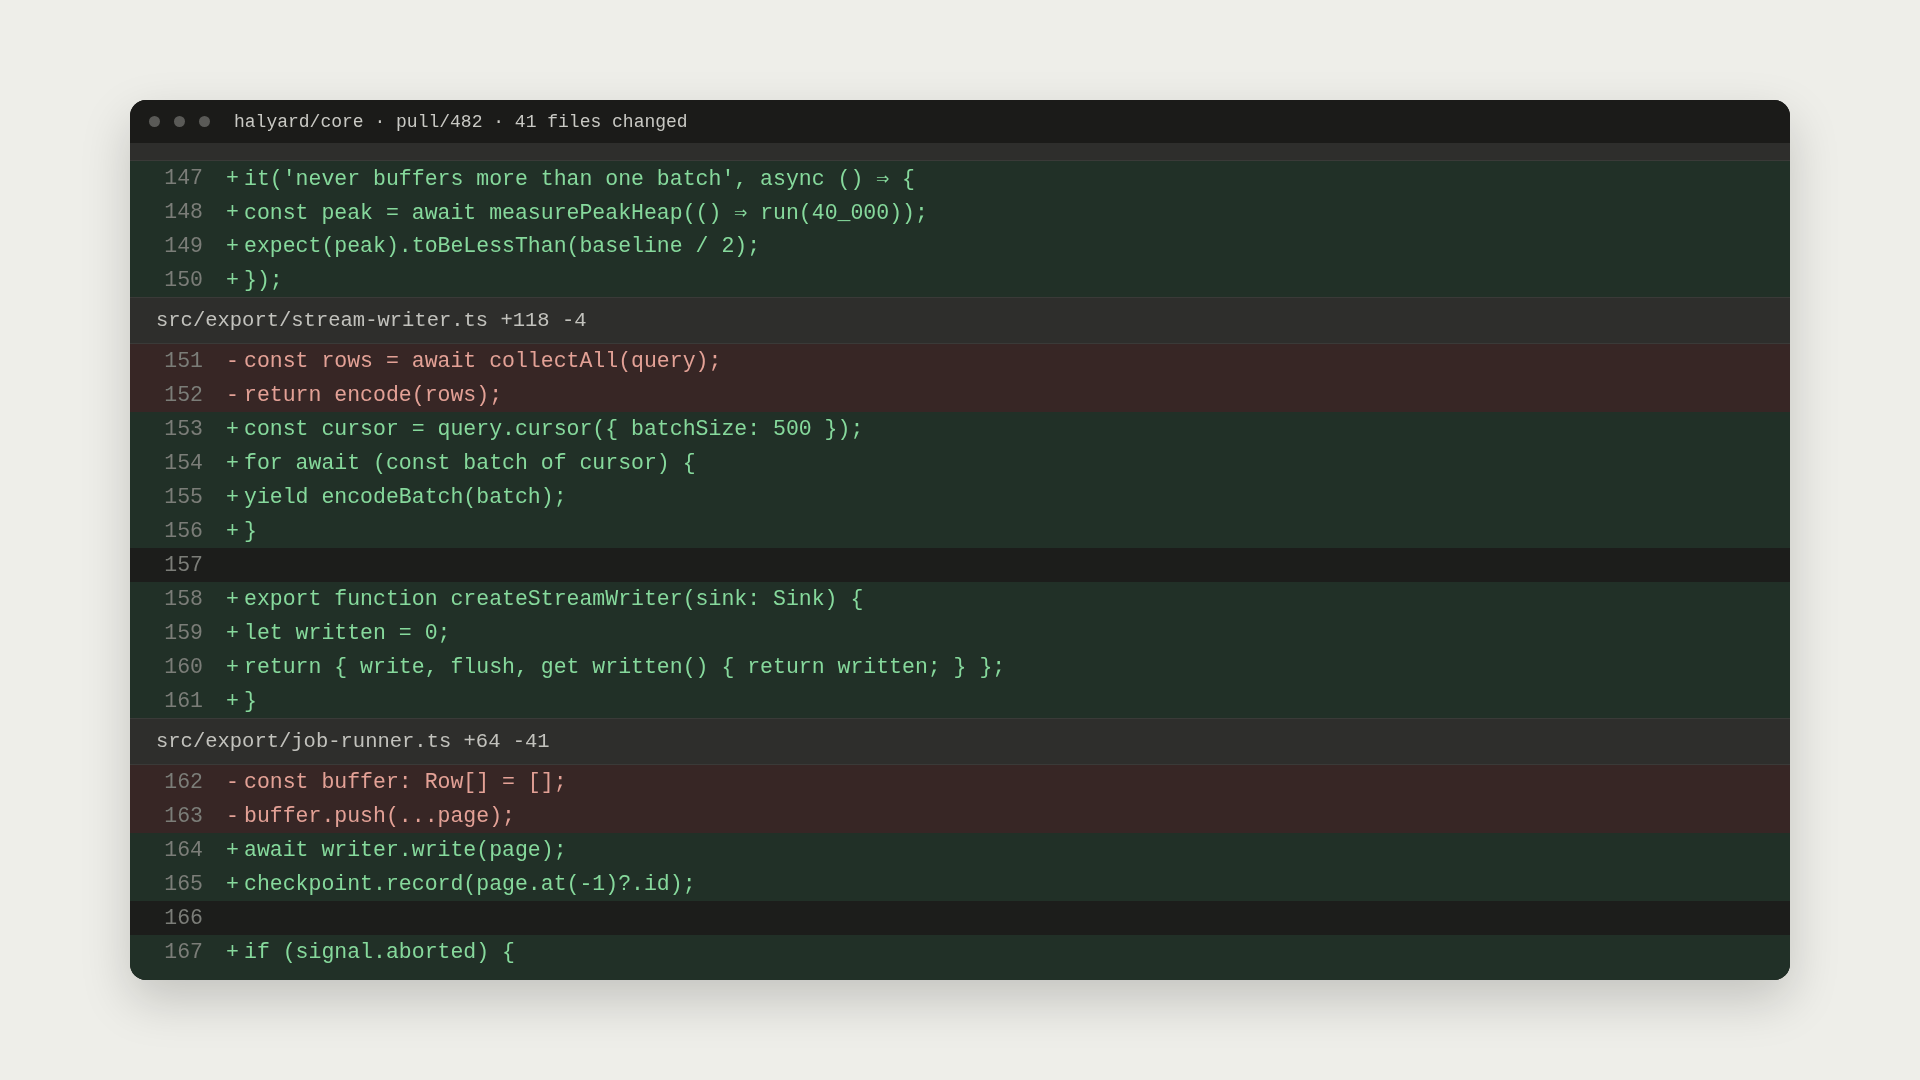 The width and height of the screenshot is (1920, 1080). Describe the element at coordinates (183, 952) in the screenshot. I see `line-number: 167` at that location.